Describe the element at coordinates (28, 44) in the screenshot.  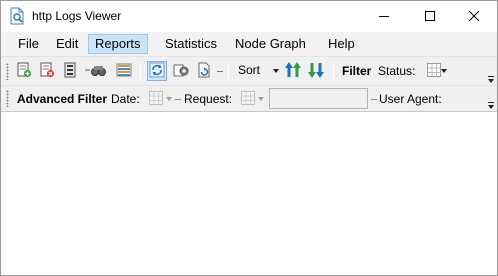
I see `menu-file: File` at that location.